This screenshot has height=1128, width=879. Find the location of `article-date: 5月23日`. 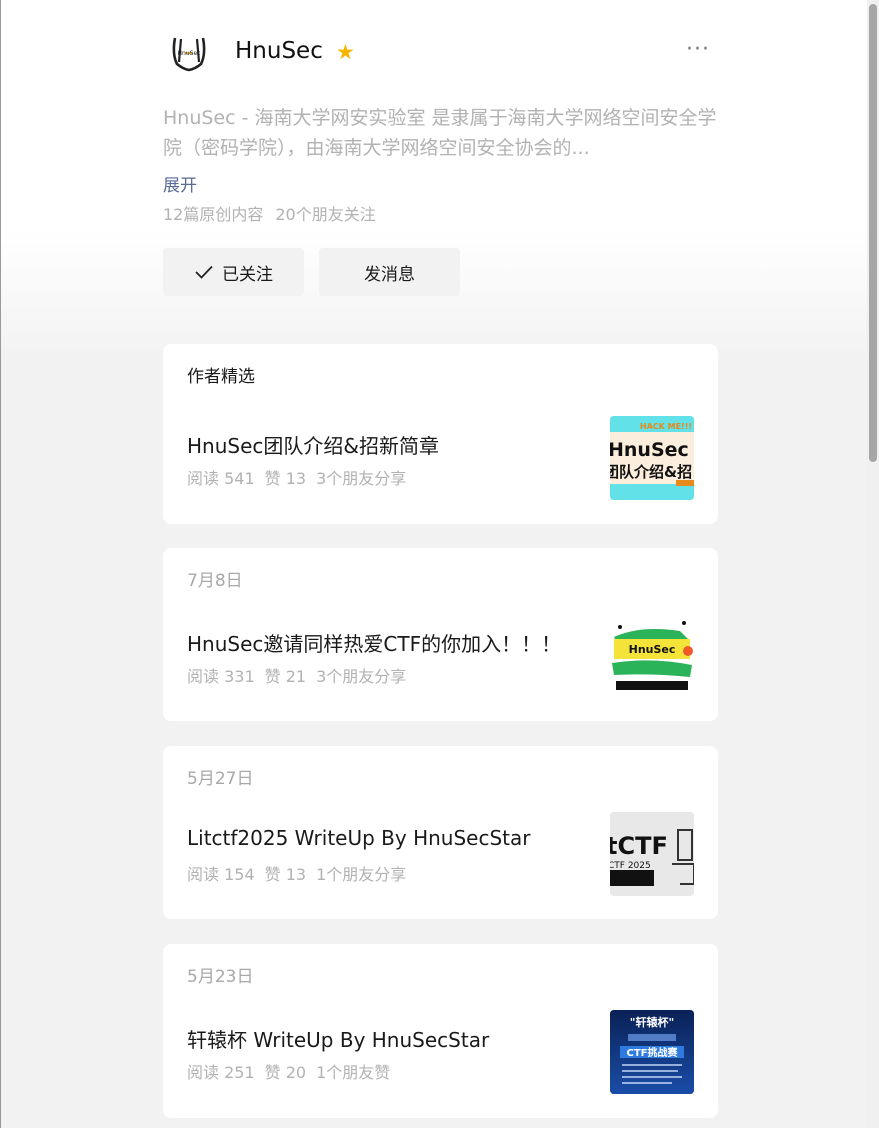

article-date: 5月23日 is located at coordinates (220, 977).